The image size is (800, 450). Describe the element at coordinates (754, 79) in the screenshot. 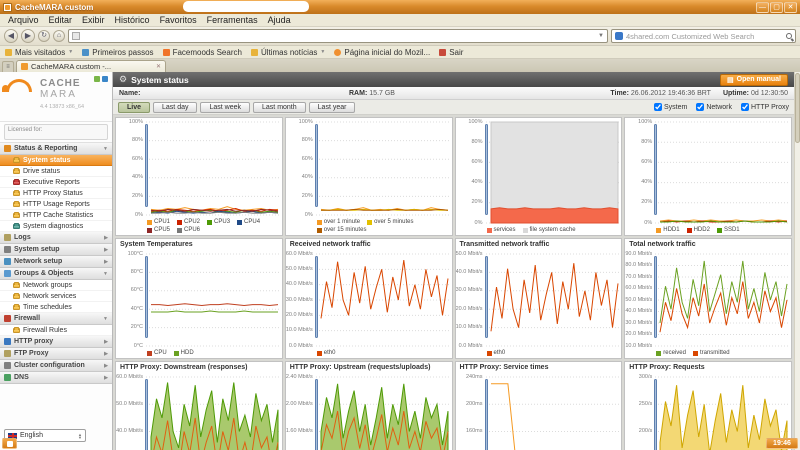

I see `open-manual-button: ▤ Open manual` at that location.